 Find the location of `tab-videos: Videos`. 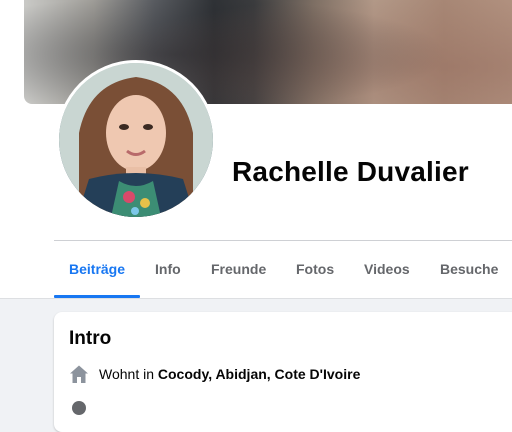

tab-videos: Videos is located at coordinates (387, 269).